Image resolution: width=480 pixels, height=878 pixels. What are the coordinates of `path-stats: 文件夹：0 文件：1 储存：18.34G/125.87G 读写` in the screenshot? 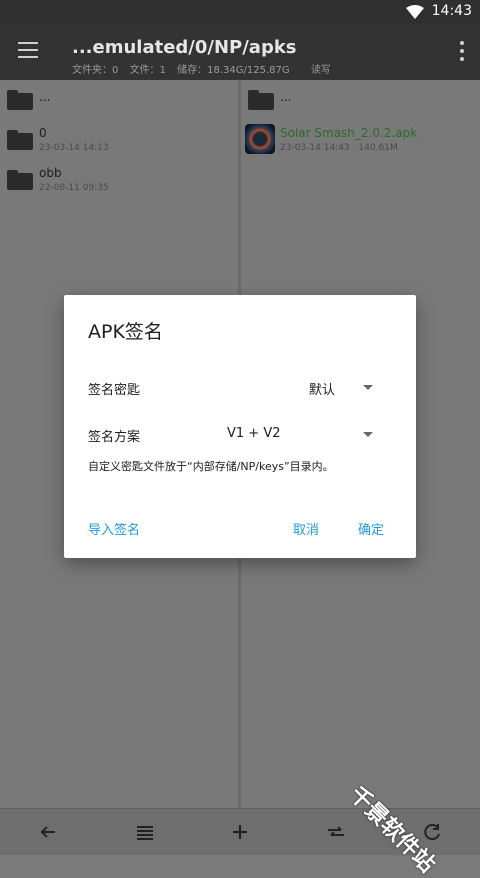 It's located at (205, 68).